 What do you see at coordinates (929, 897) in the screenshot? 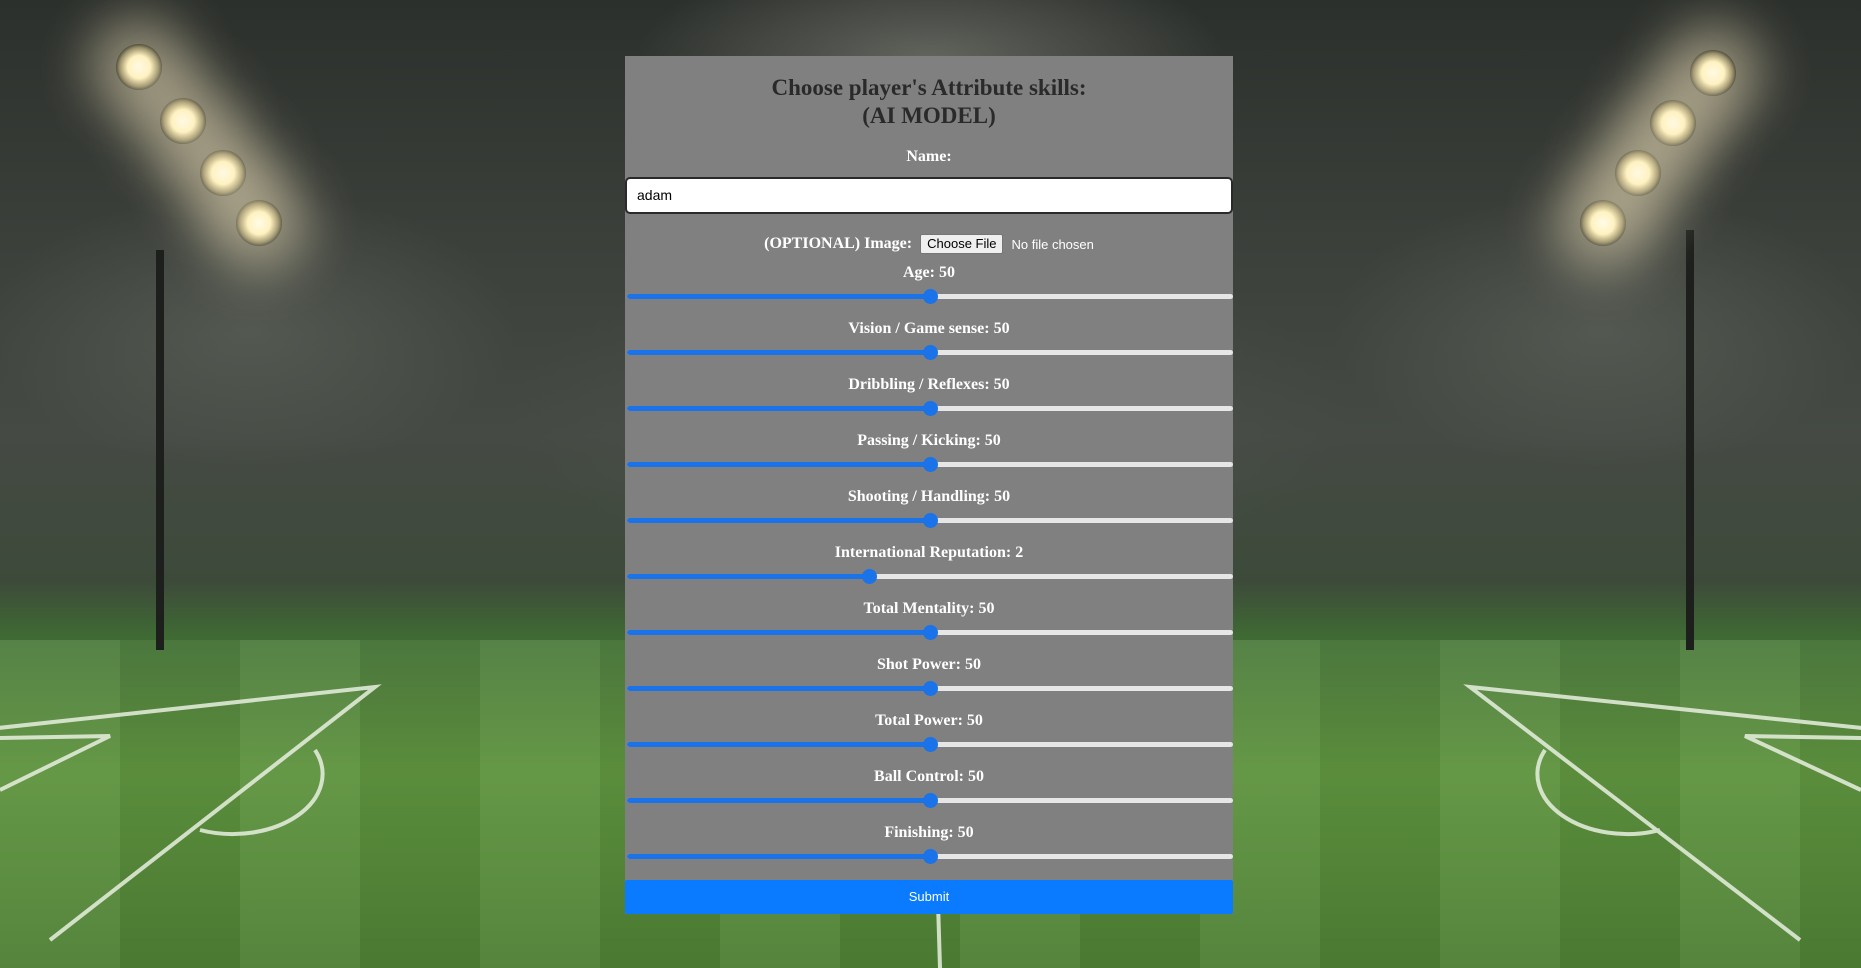
I see `submit-button: Submit` at bounding box center [929, 897].